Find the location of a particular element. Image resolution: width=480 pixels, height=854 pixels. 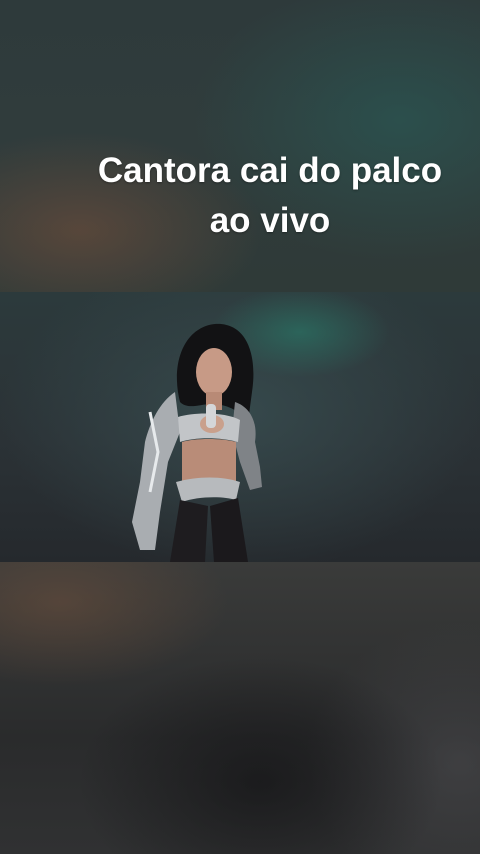

silver-belt is located at coordinates (208, 489).